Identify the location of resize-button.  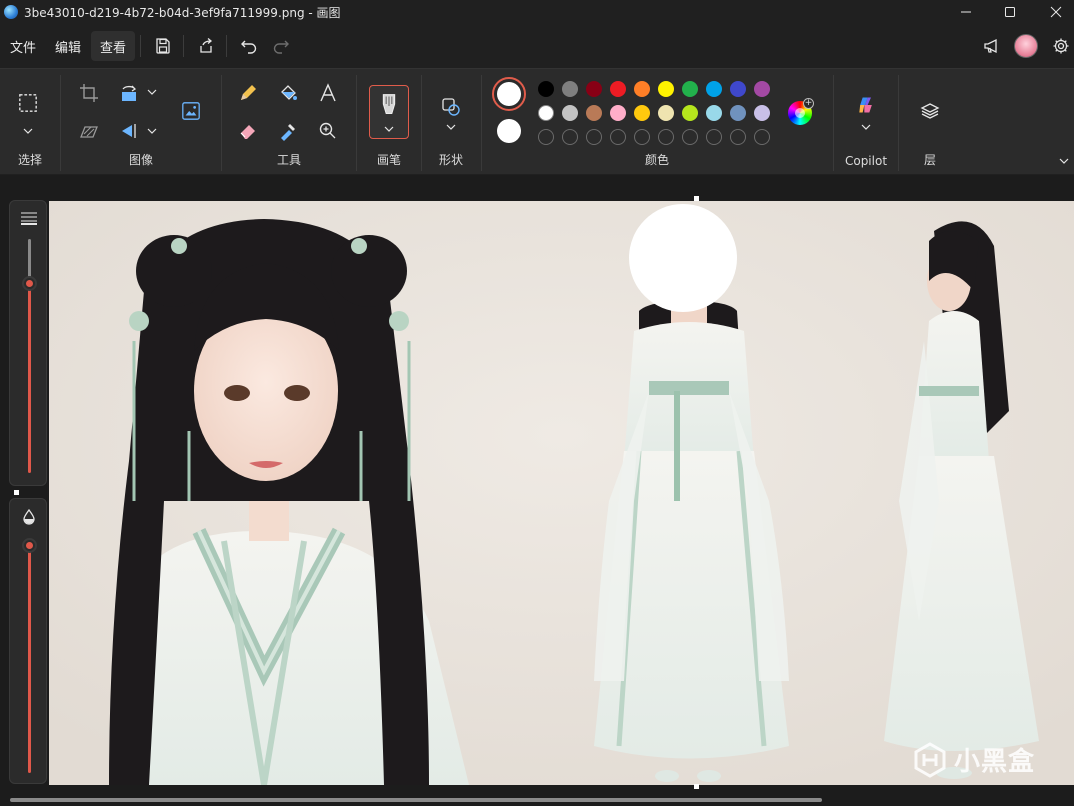
(89, 131).